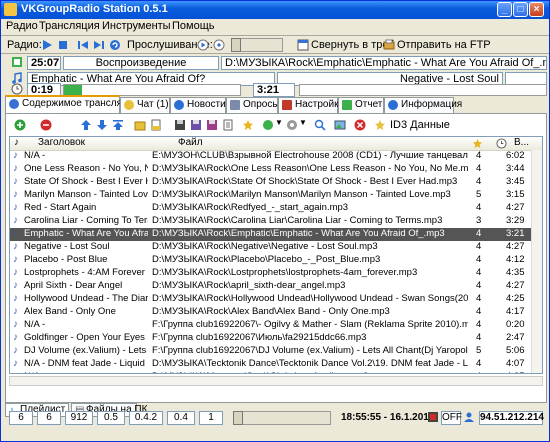 The height and width of the screenshot is (442, 550). What do you see at coordinates (420, 125) in the screenshot?
I see `id3-data-button: ID3 Данные` at bounding box center [420, 125].